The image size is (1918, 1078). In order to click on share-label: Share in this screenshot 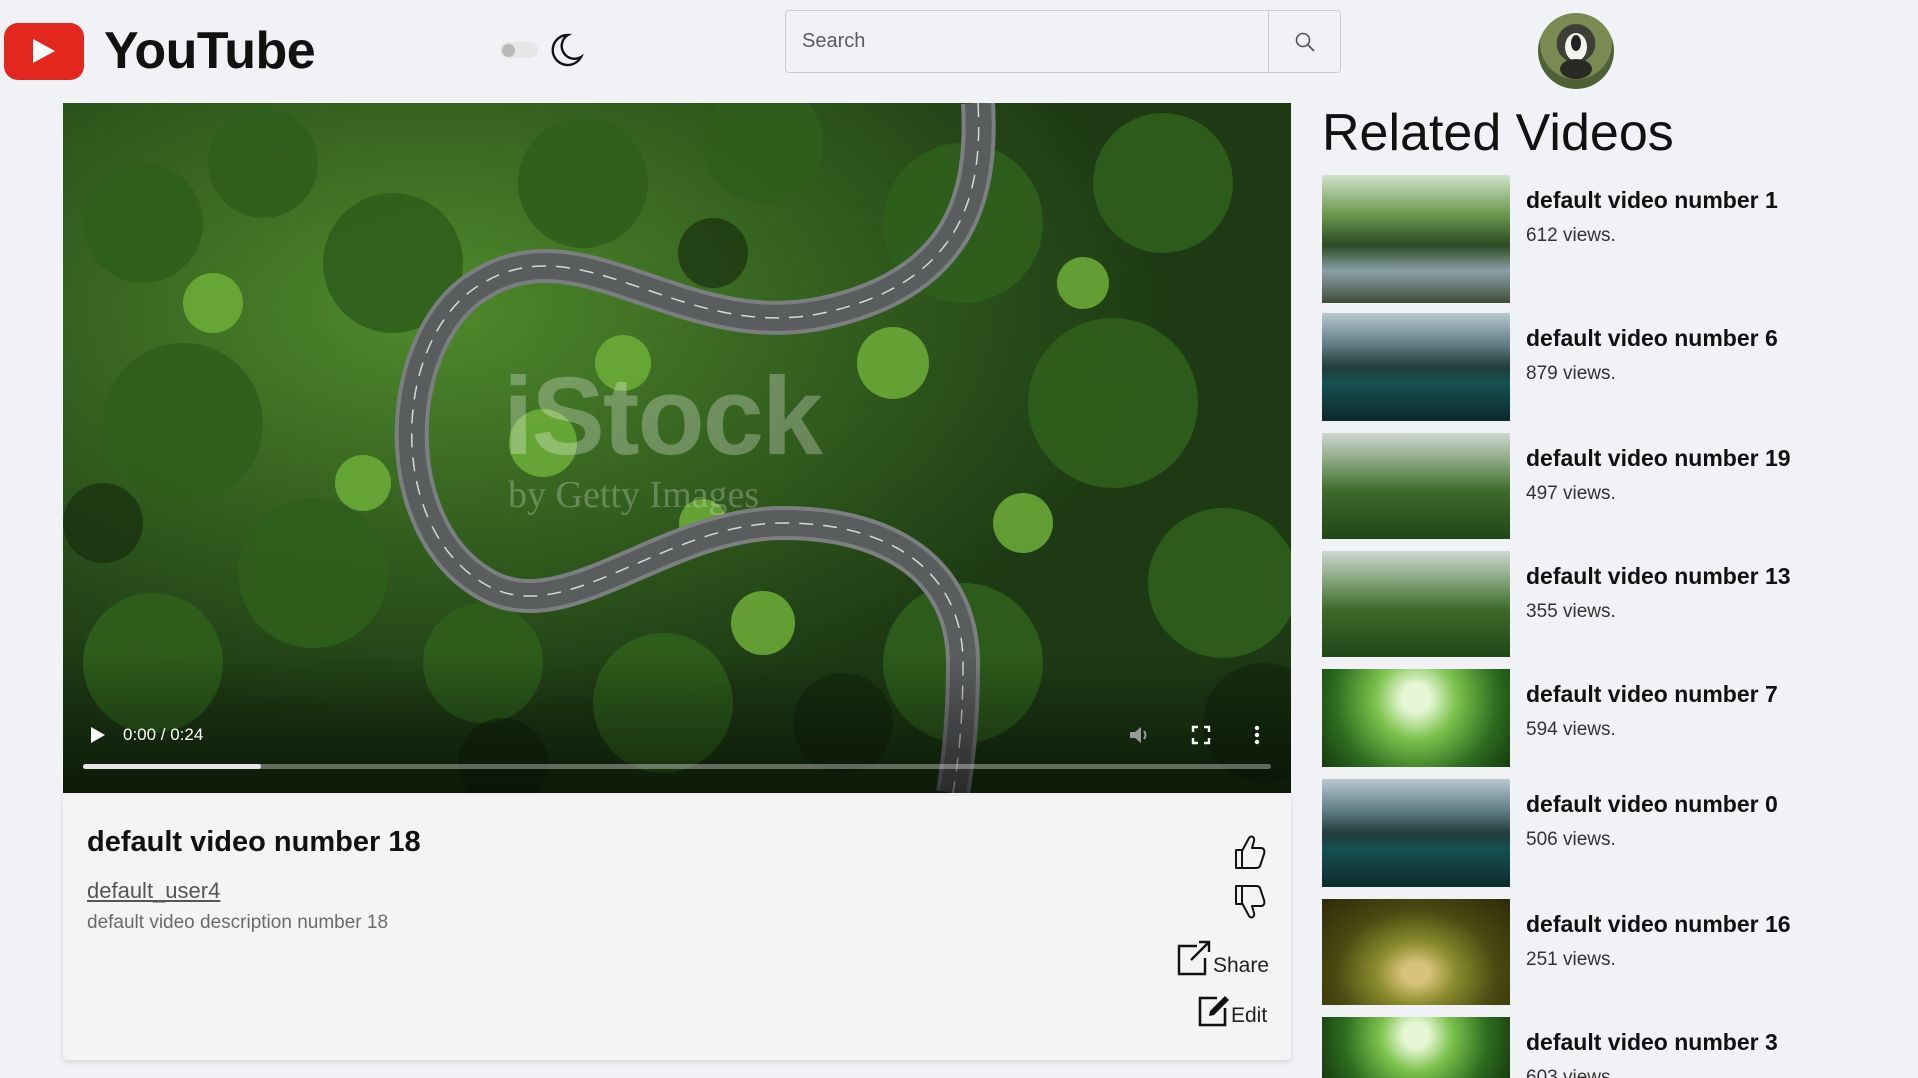, I will do `click(1241, 965)`.